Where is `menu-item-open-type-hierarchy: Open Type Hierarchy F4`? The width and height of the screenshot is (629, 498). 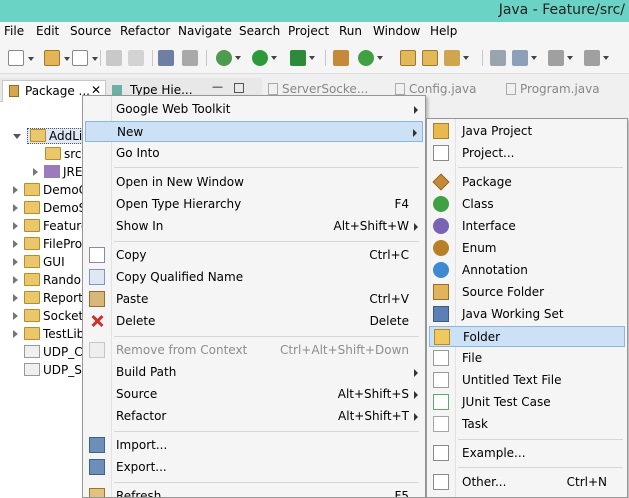 menu-item-open-type-hierarchy: Open Type Hierarchy F4 is located at coordinates (254, 204).